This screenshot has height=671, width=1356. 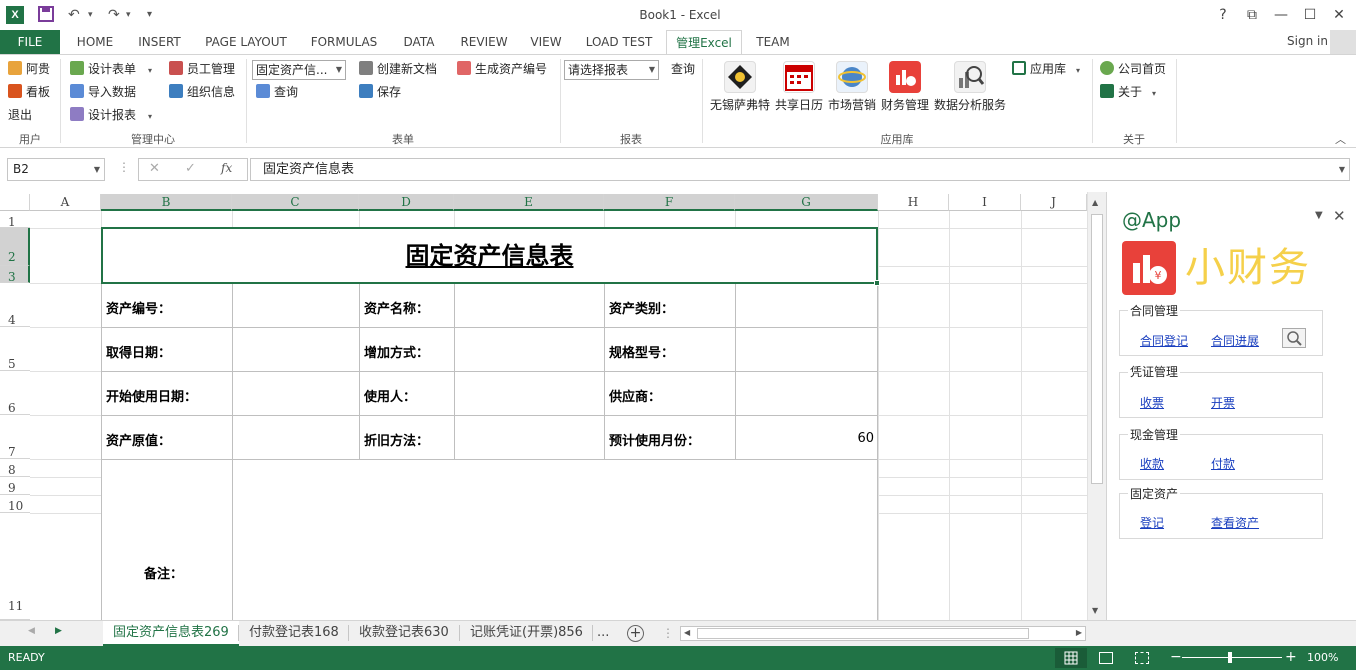 I want to click on select-all-button, so click(x=15, y=202).